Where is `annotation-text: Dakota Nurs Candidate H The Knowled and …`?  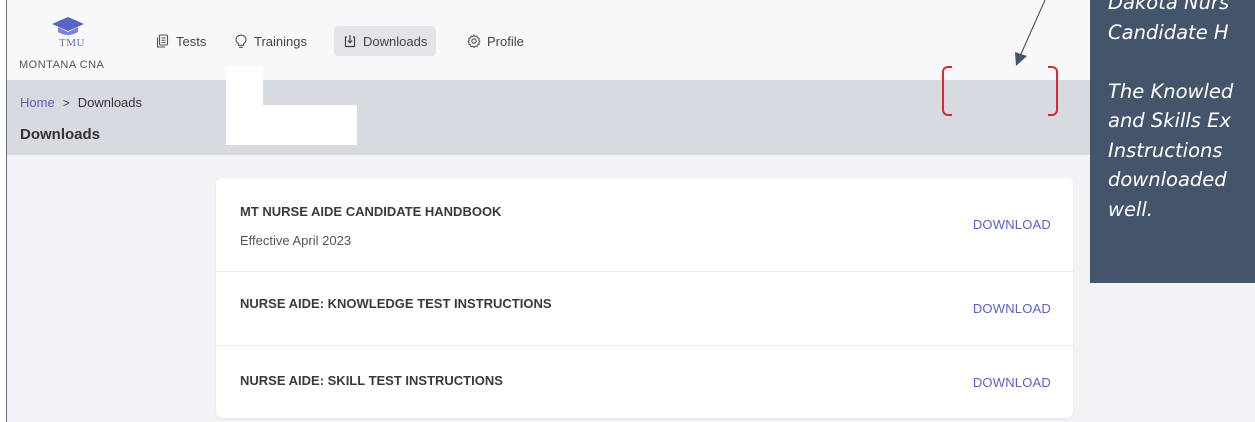 annotation-text: Dakota Nurs Candidate H The Knowled and … is located at coordinates (1171, 110).